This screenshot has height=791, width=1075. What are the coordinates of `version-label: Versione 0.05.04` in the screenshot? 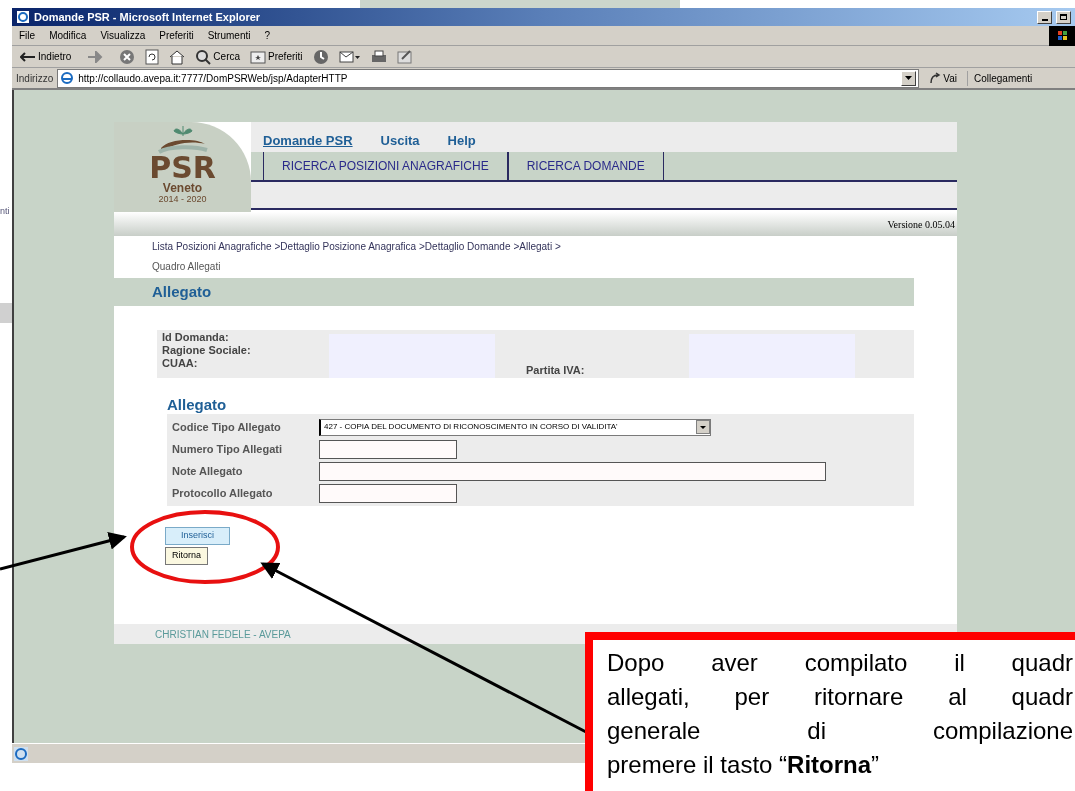 It's located at (921, 225).